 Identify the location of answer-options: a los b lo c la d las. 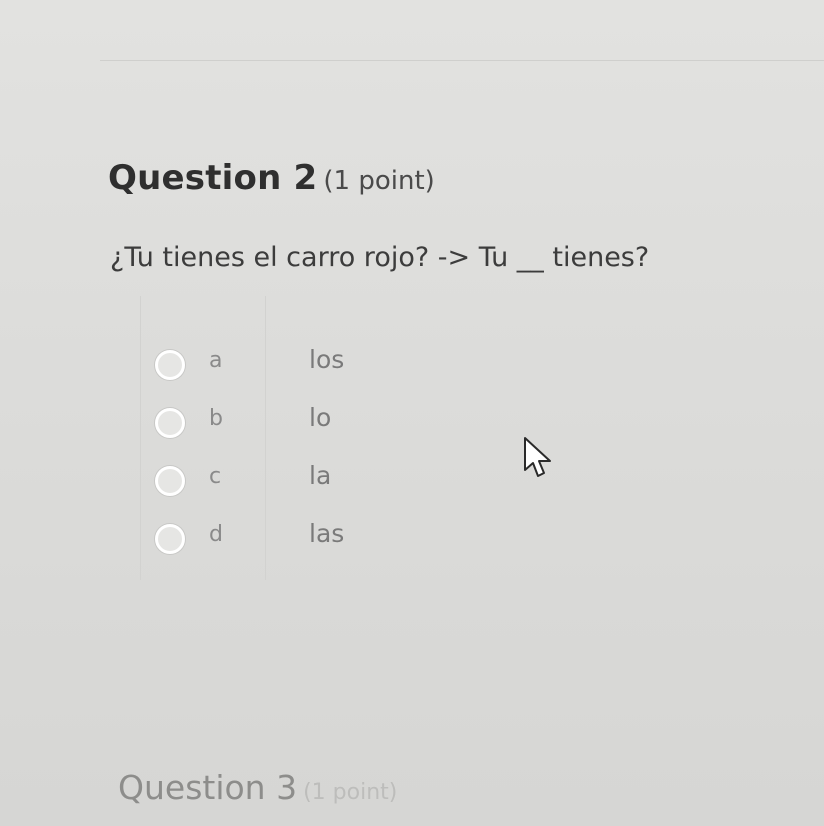
(255, 438).